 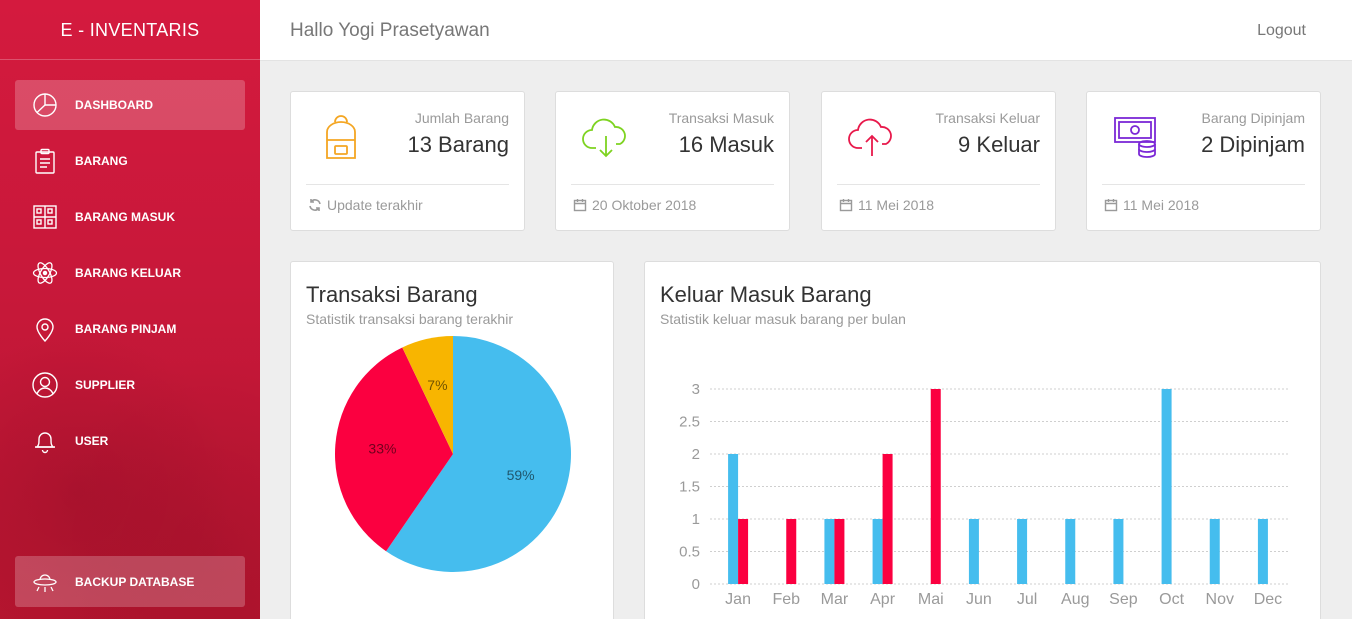 What do you see at coordinates (1137, 138) in the screenshot?
I see `money-coins-icon` at bounding box center [1137, 138].